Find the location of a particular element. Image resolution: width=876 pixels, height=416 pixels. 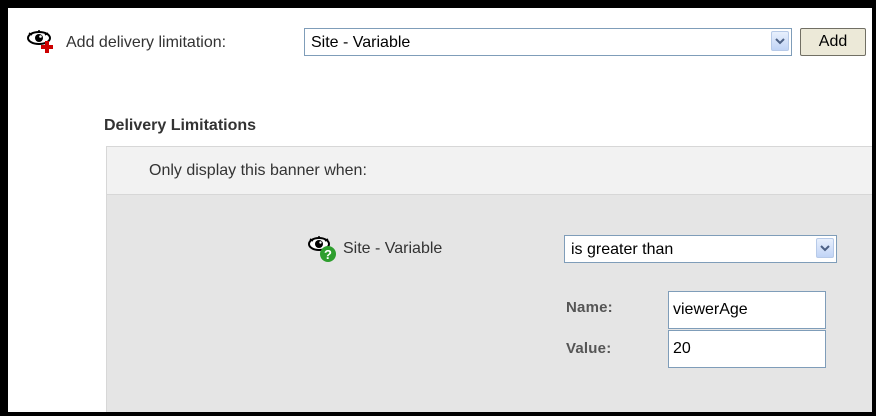

limitation-type-select: Site - Variable is located at coordinates (548, 42).